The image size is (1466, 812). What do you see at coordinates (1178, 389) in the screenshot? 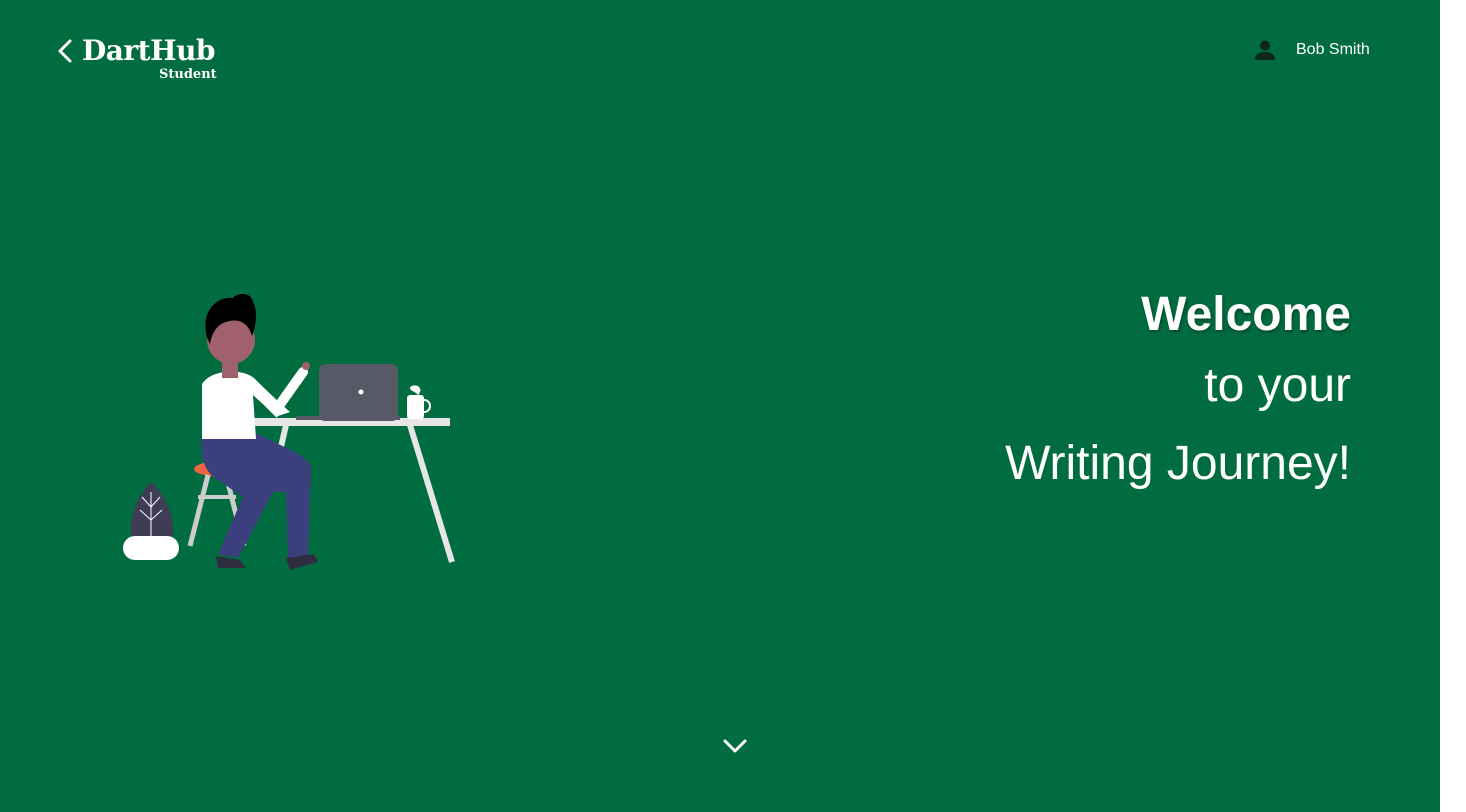
I see `hero-heading: Welcome to your Writing Journey!` at bounding box center [1178, 389].